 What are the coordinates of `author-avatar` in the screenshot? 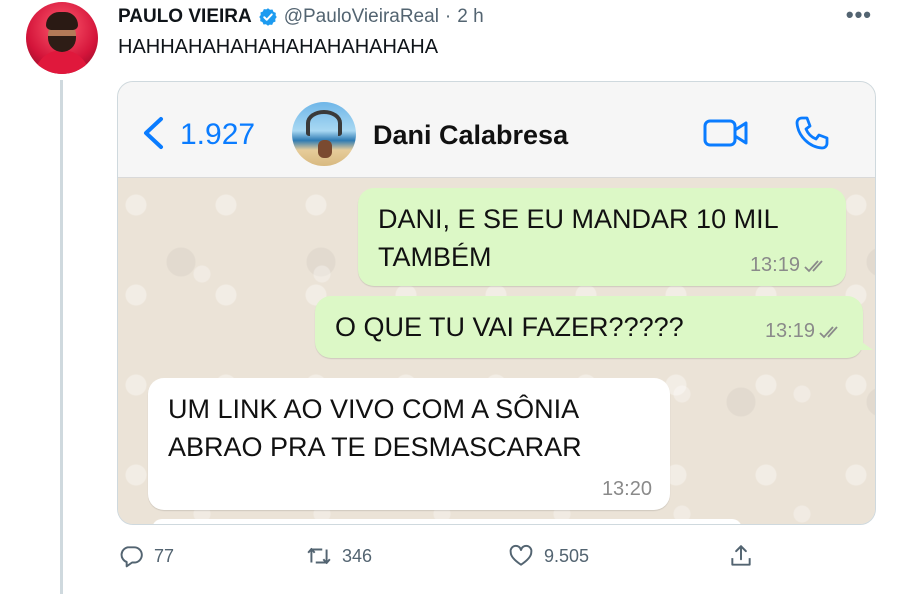 It's located at (62, 38).